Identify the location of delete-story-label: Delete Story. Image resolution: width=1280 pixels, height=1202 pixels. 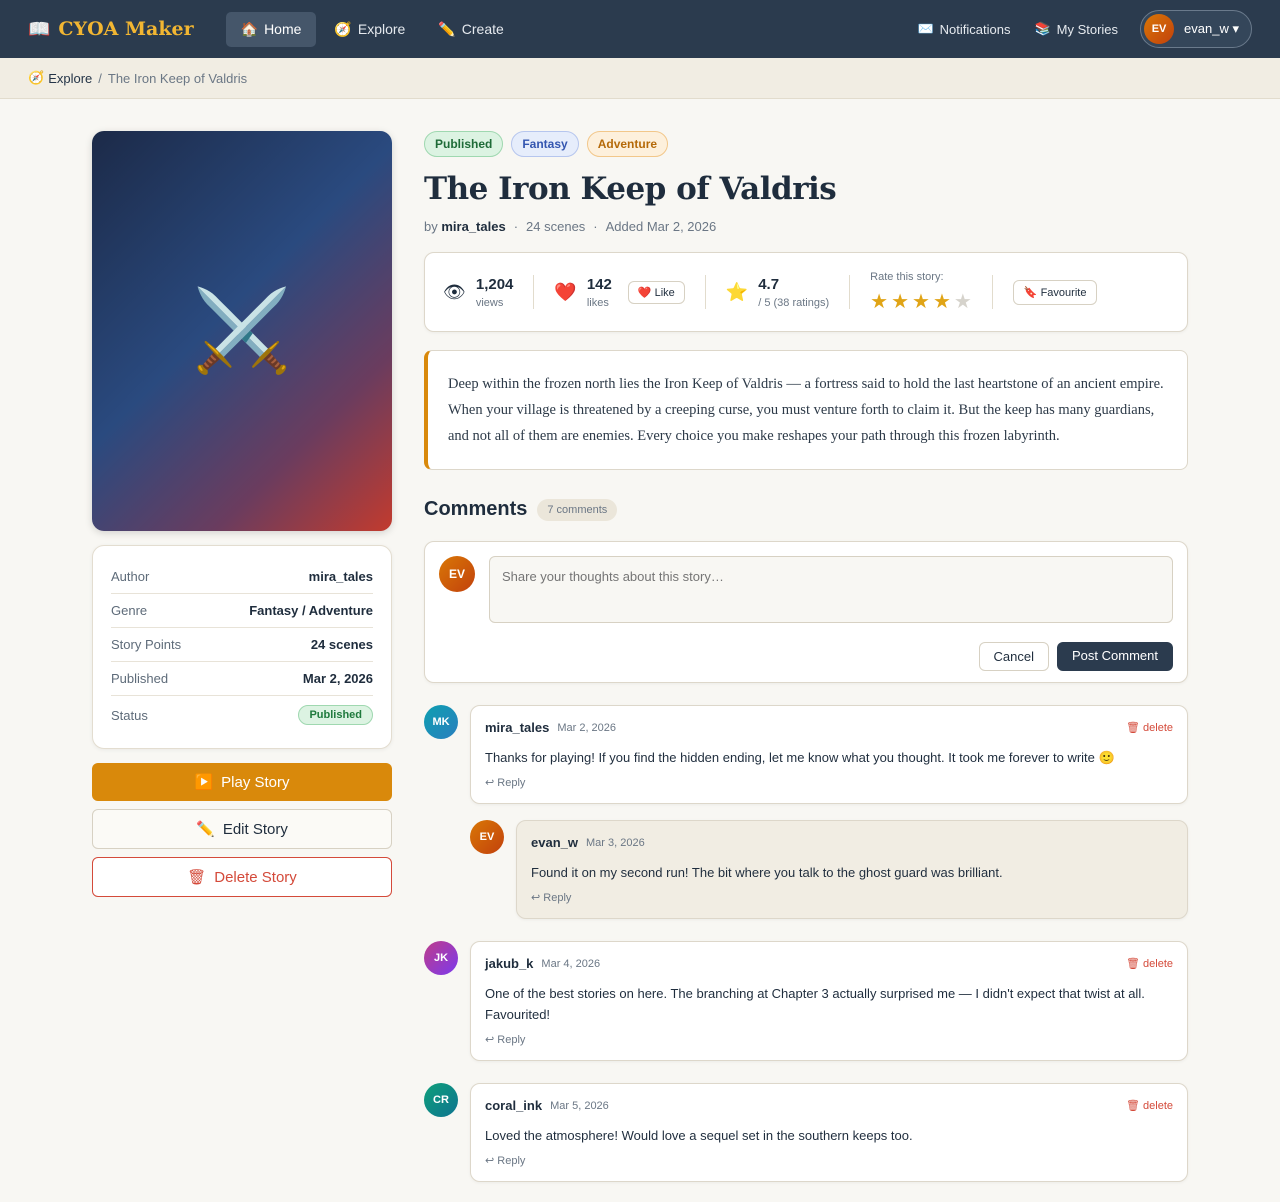
(255, 877).